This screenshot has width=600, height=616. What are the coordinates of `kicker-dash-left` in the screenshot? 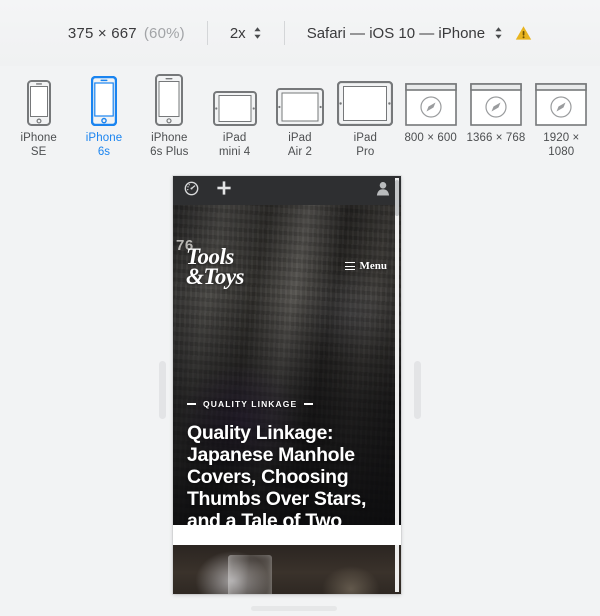 It's located at (191, 404).